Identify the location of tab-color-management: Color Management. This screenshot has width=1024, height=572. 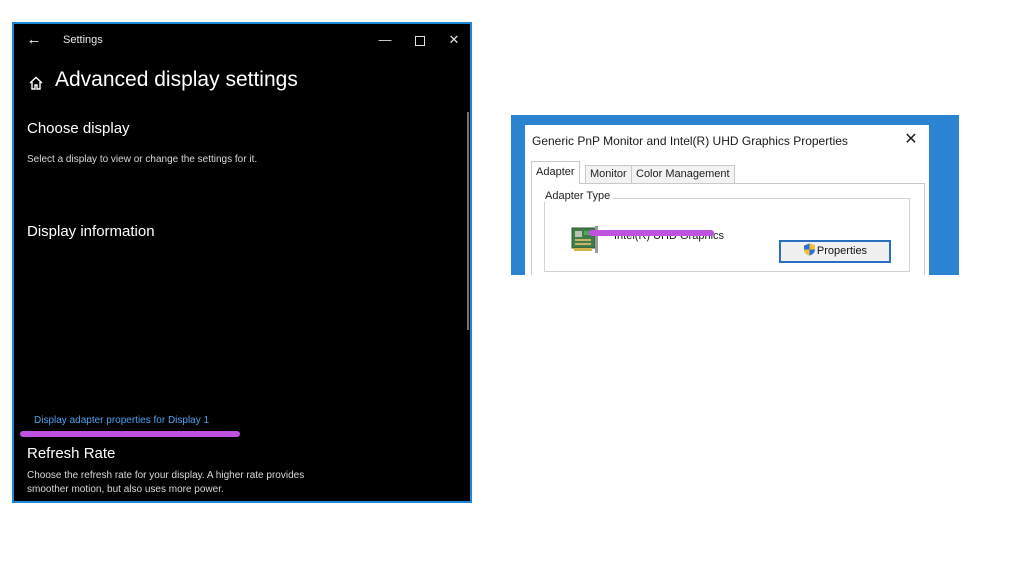
(683, 174).